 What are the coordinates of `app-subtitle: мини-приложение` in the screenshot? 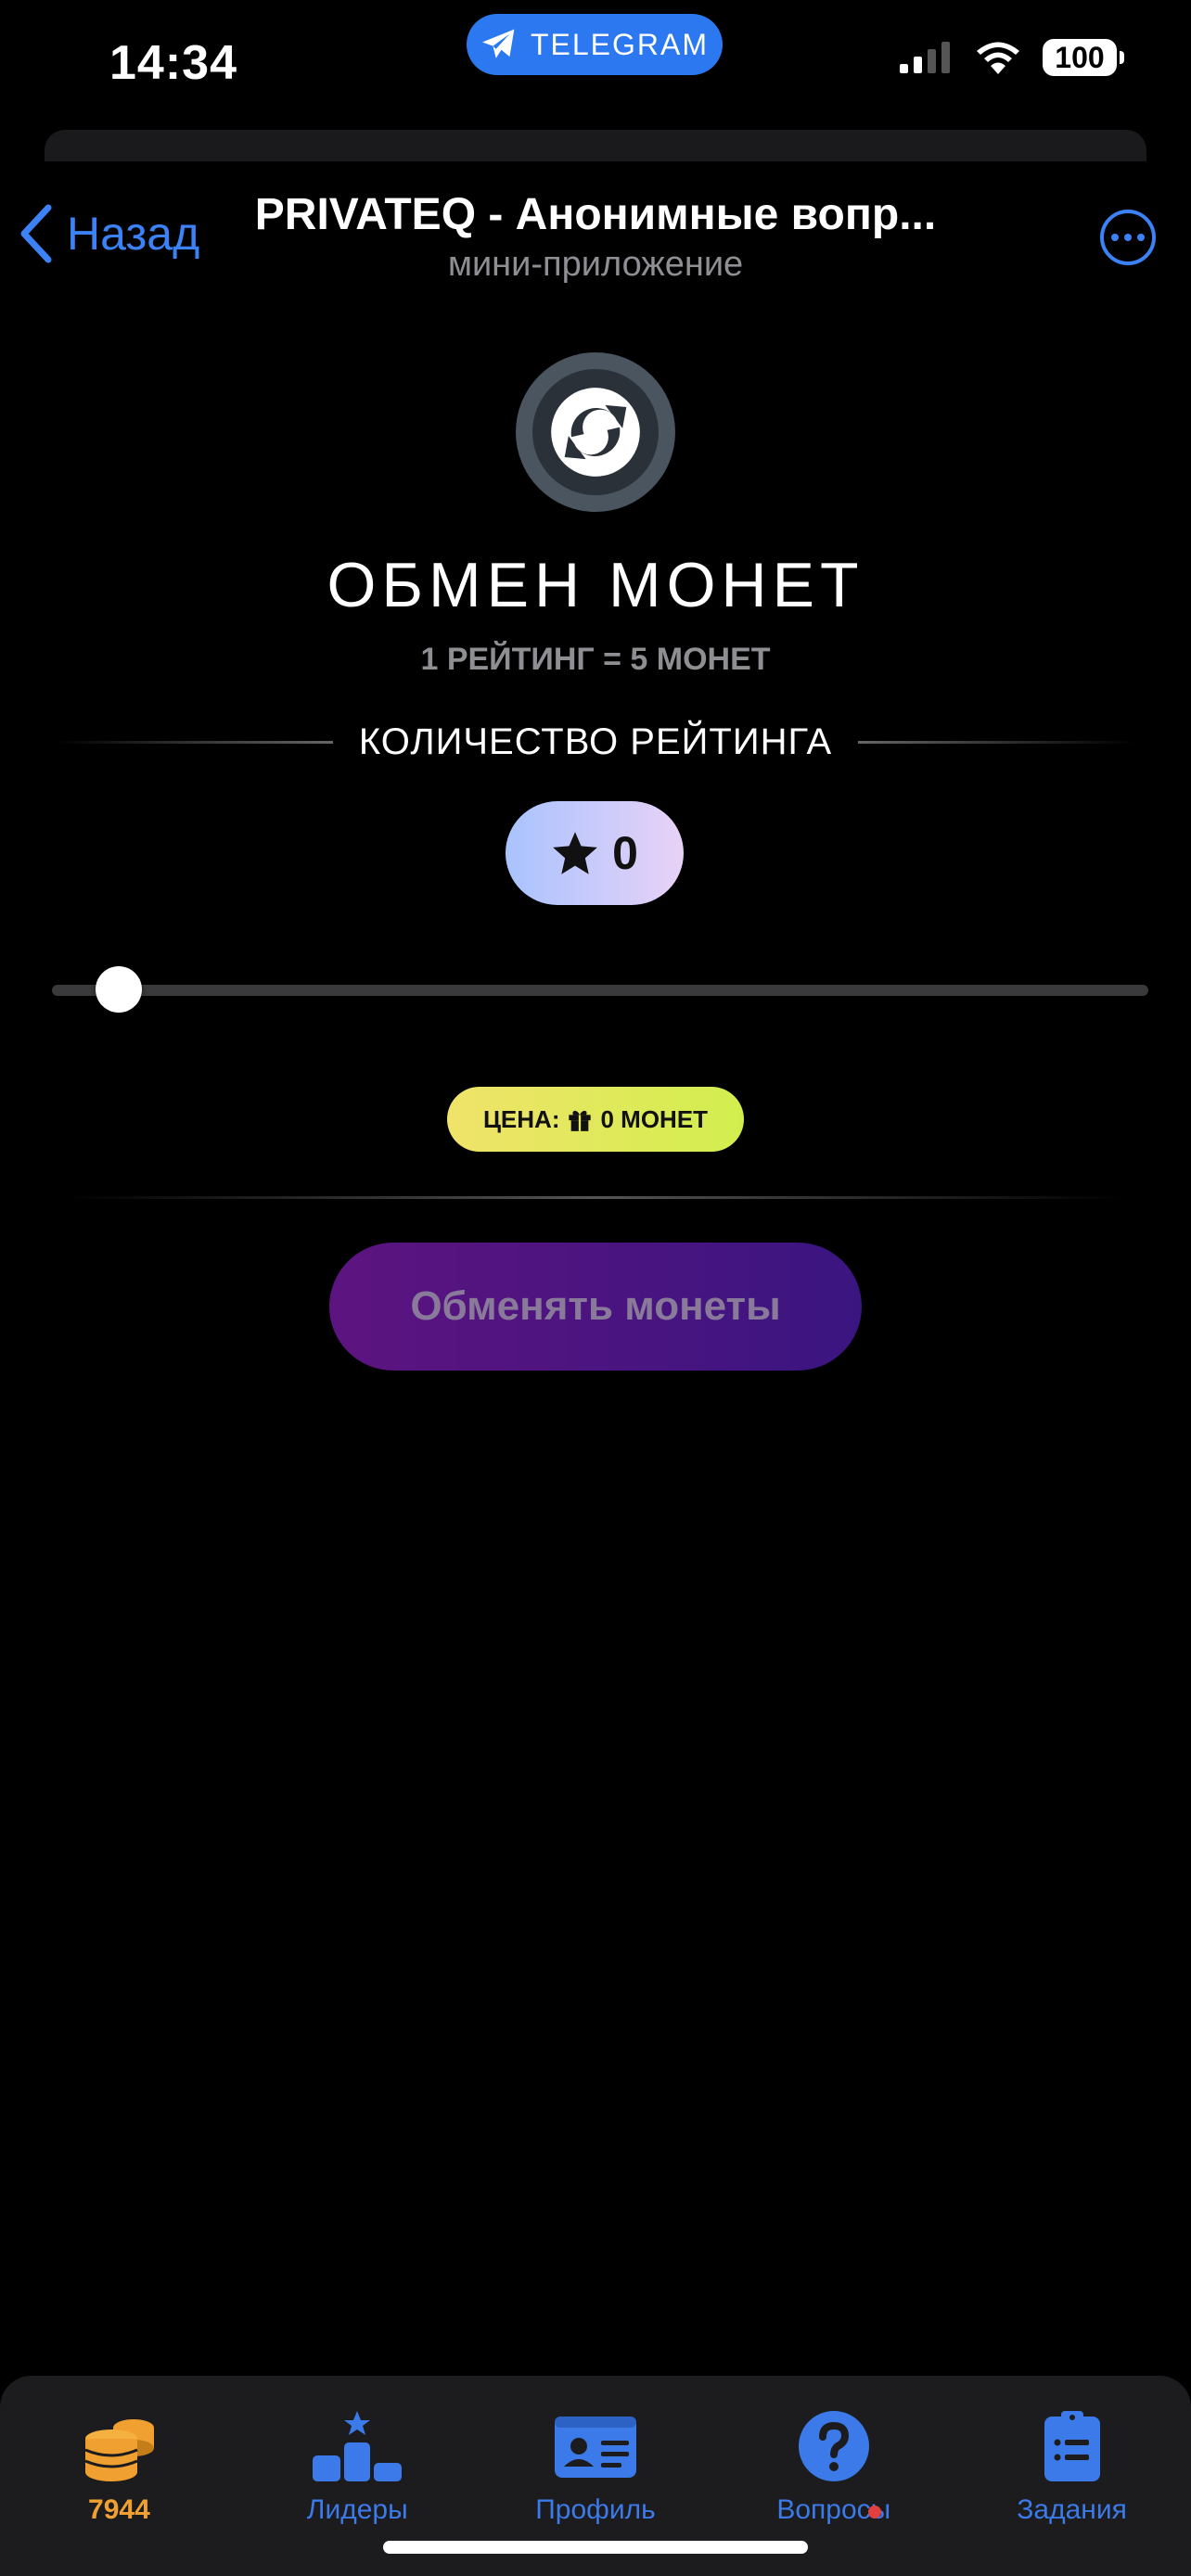 It's located at (595, 264).